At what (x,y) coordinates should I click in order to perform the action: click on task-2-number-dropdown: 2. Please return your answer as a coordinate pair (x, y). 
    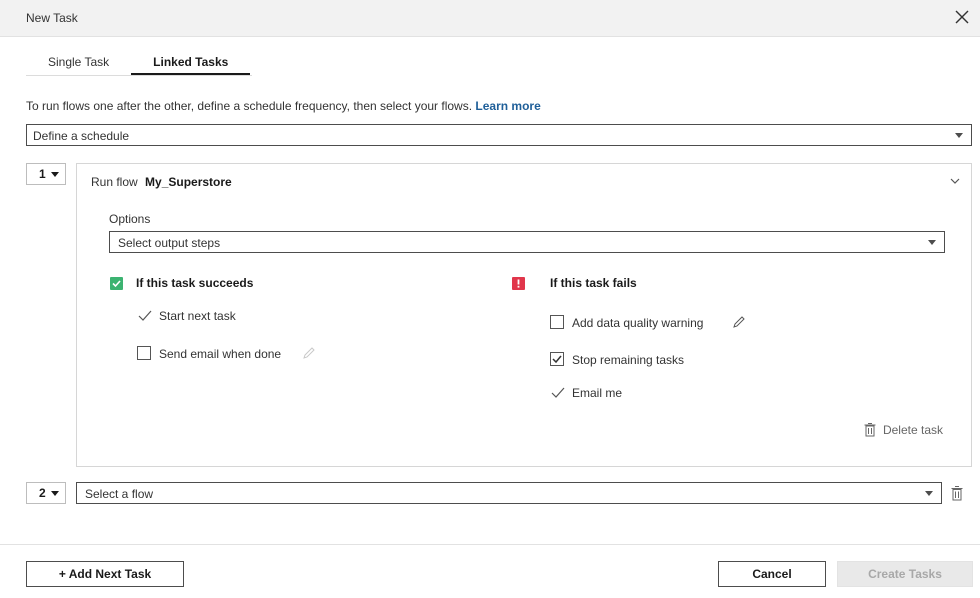
    Looking at the image, I should click on (46, 493).